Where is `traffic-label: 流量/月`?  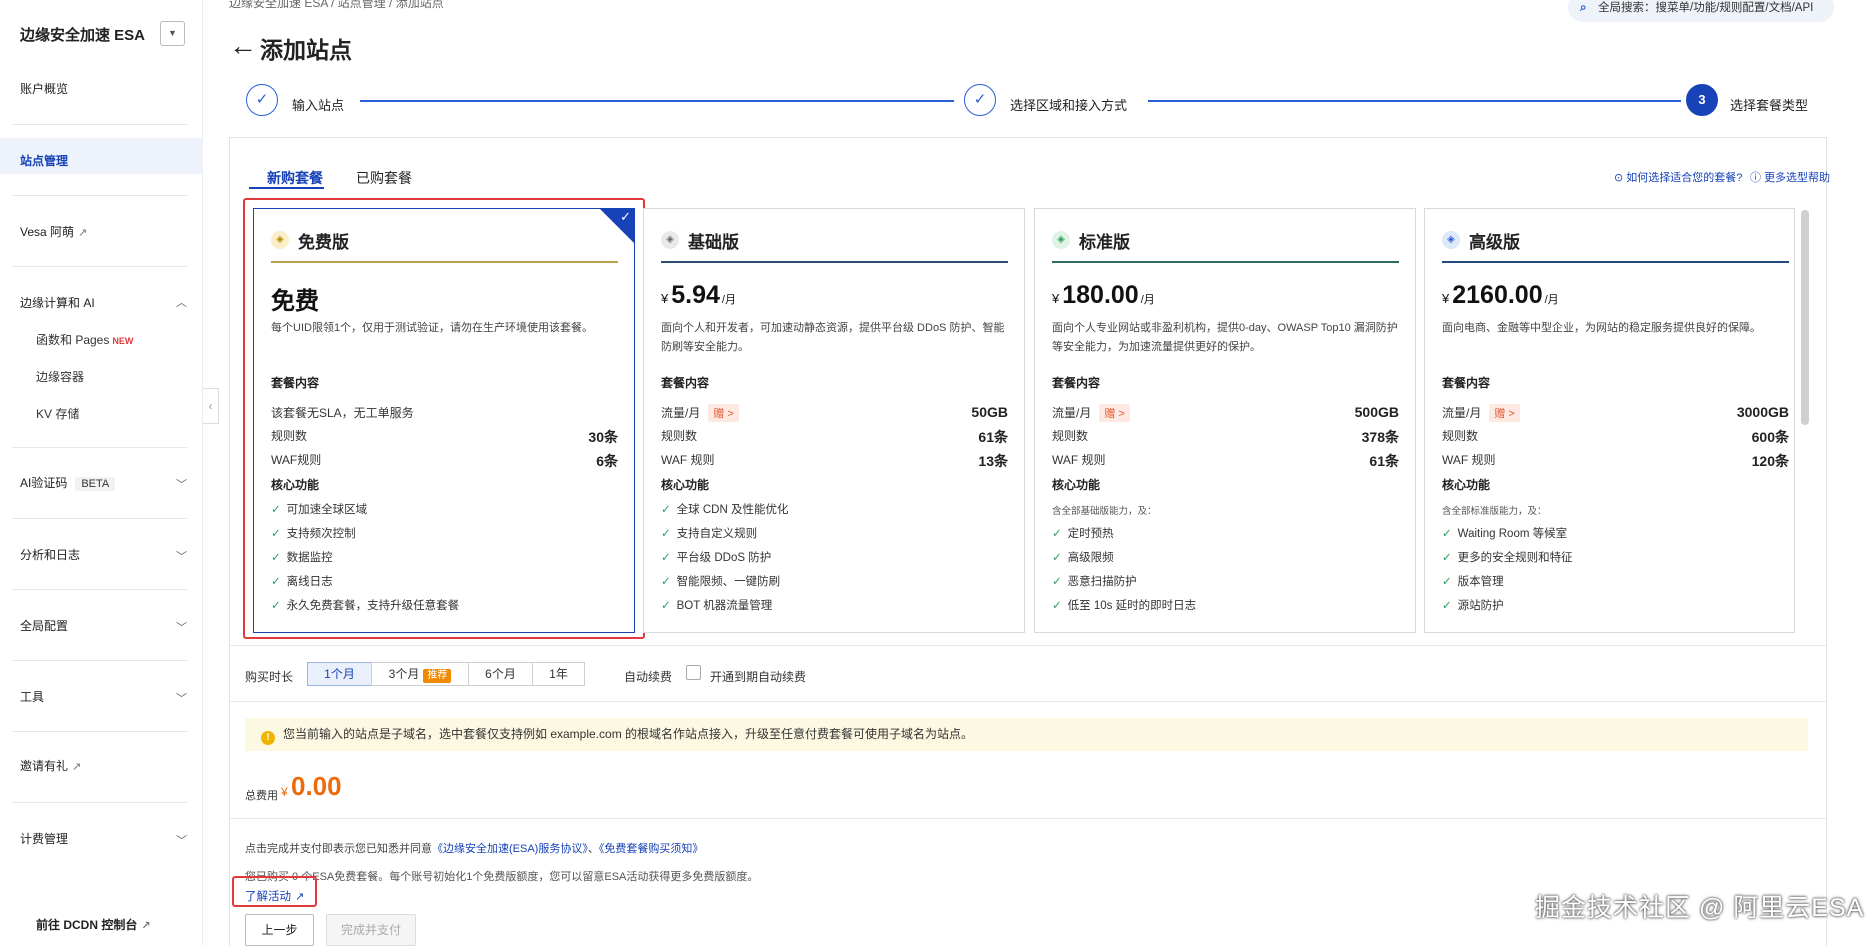
traffic-label: 流量/月 is located at coordinates (1072, 413).